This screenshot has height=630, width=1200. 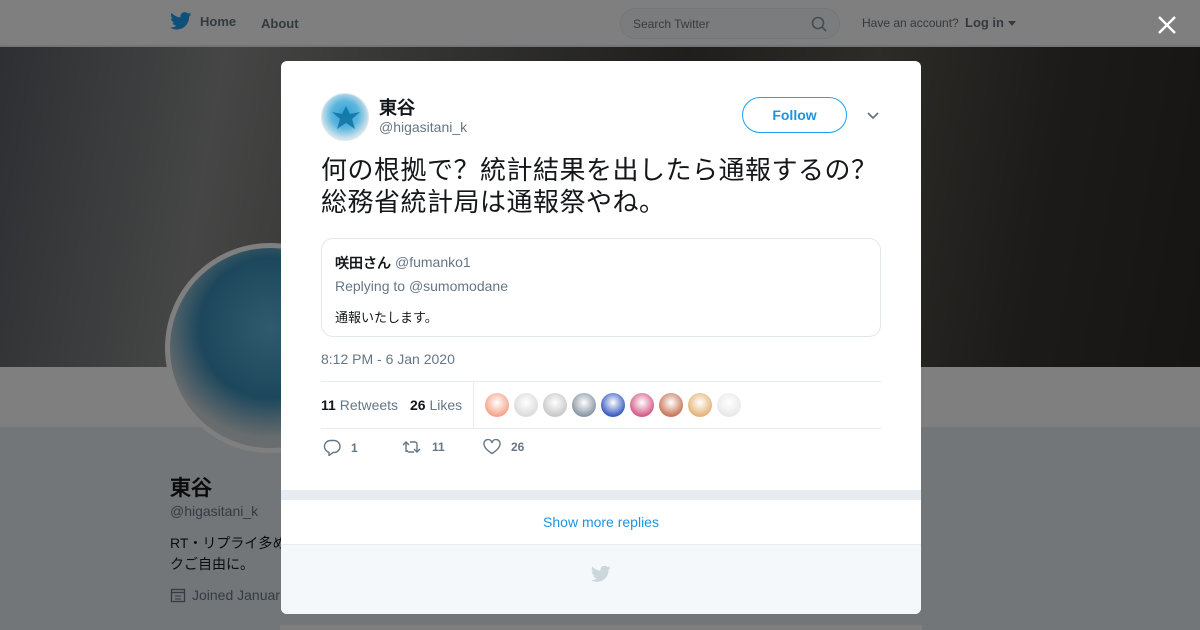 I want to click on replying-to-handle: @sumomodane, so click(x=458, y=286).